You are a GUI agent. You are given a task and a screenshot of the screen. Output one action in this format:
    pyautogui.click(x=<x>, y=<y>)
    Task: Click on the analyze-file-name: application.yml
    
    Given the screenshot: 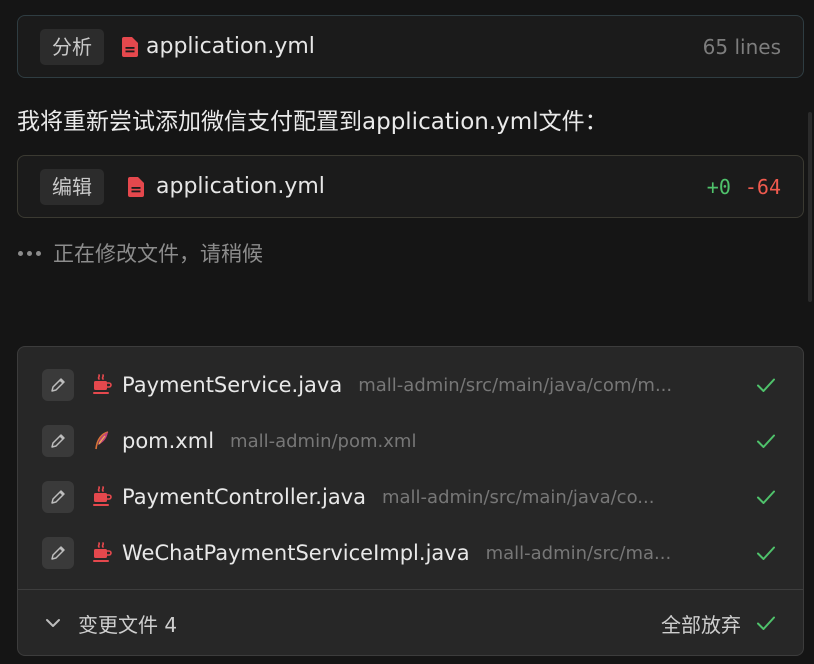 What is the action you would take?
    pyautogui.click(x=230, y=46)
    